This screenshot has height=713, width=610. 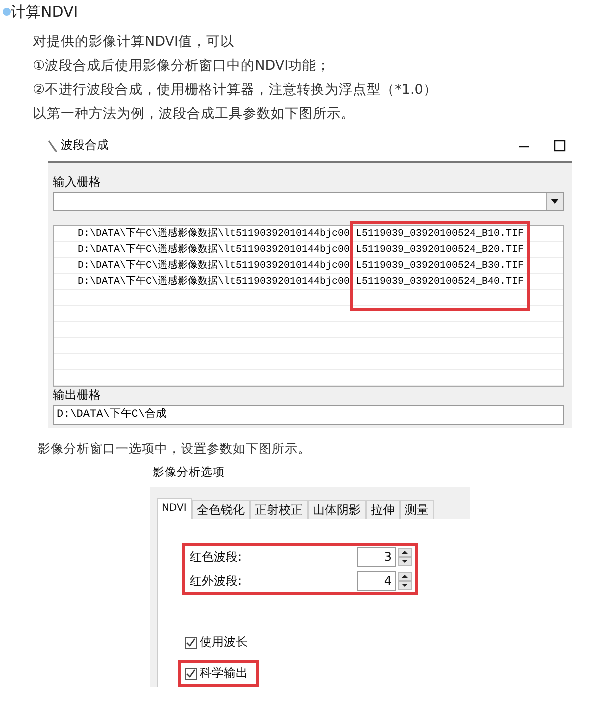 What do you see at coordinates (77, 182) in the screenshot?
I see `field-label: 输入栅格` at bounding box center [77, 182].